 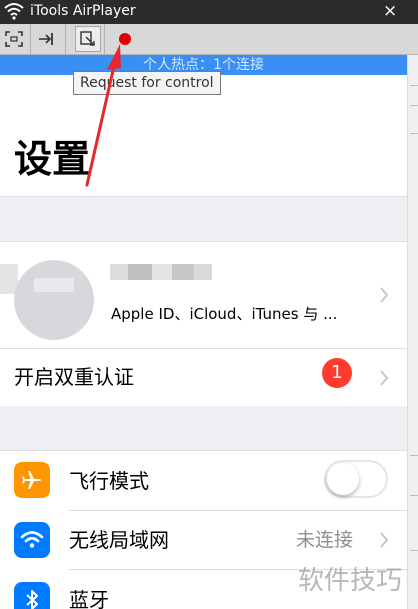 What do you see at coordinates (54, 300) in the screenshot?
I see `avatar` at bounding box center [54, 300].